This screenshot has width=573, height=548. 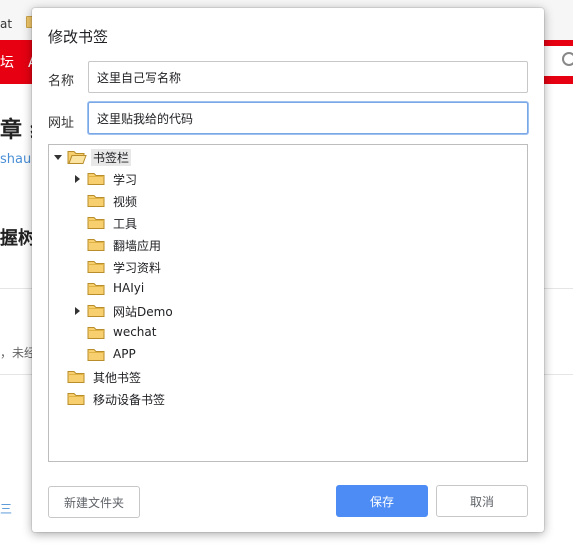 What do you see at coordinates (288, 377) in the screenshot?
I see `tree-row-other-bookmarks: 其他书签` at bounding box center [288, 377].